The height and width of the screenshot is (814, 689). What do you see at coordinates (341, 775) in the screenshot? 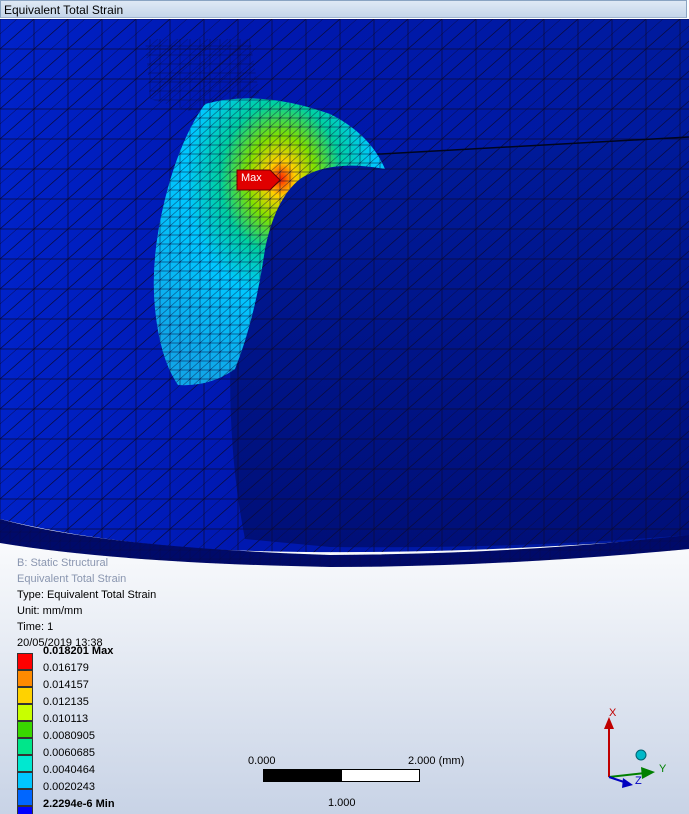
I see `scale-bar-graphic` at bounding box center [341, 775].